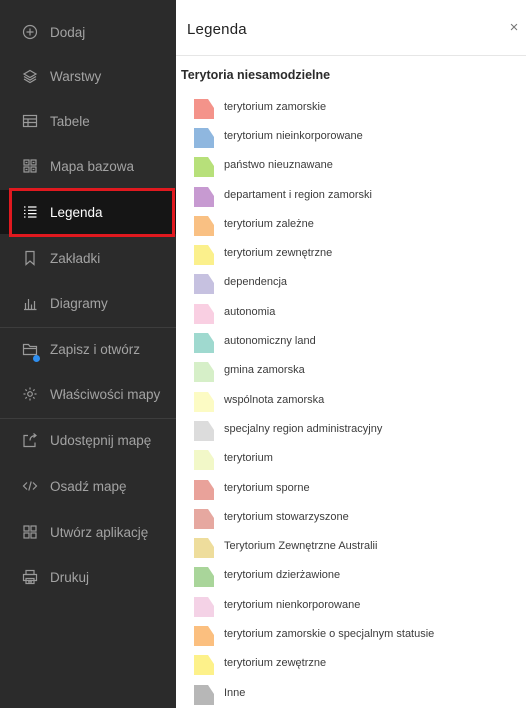  I want to click on legend-item: wspólnota zamorska, so click(359, 401).